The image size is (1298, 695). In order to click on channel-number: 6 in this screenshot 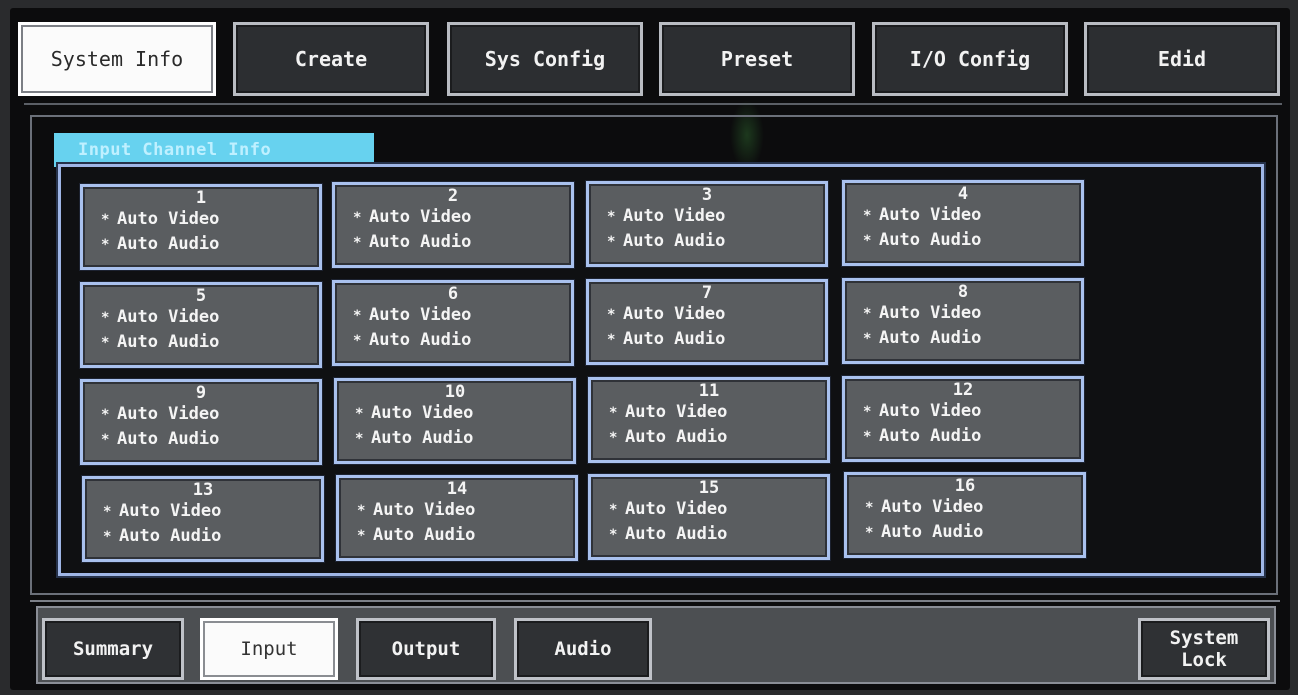, I will do `click(453, 294)`.